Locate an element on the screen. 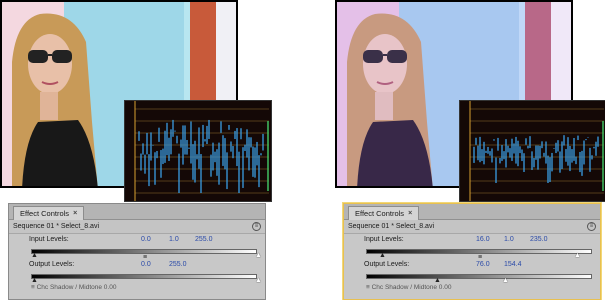 The height and width of the screenshot is (300, 605). output-levels-row: ≡ Output Levels: 0.0 255.0 is located at coordinates (137, 262).